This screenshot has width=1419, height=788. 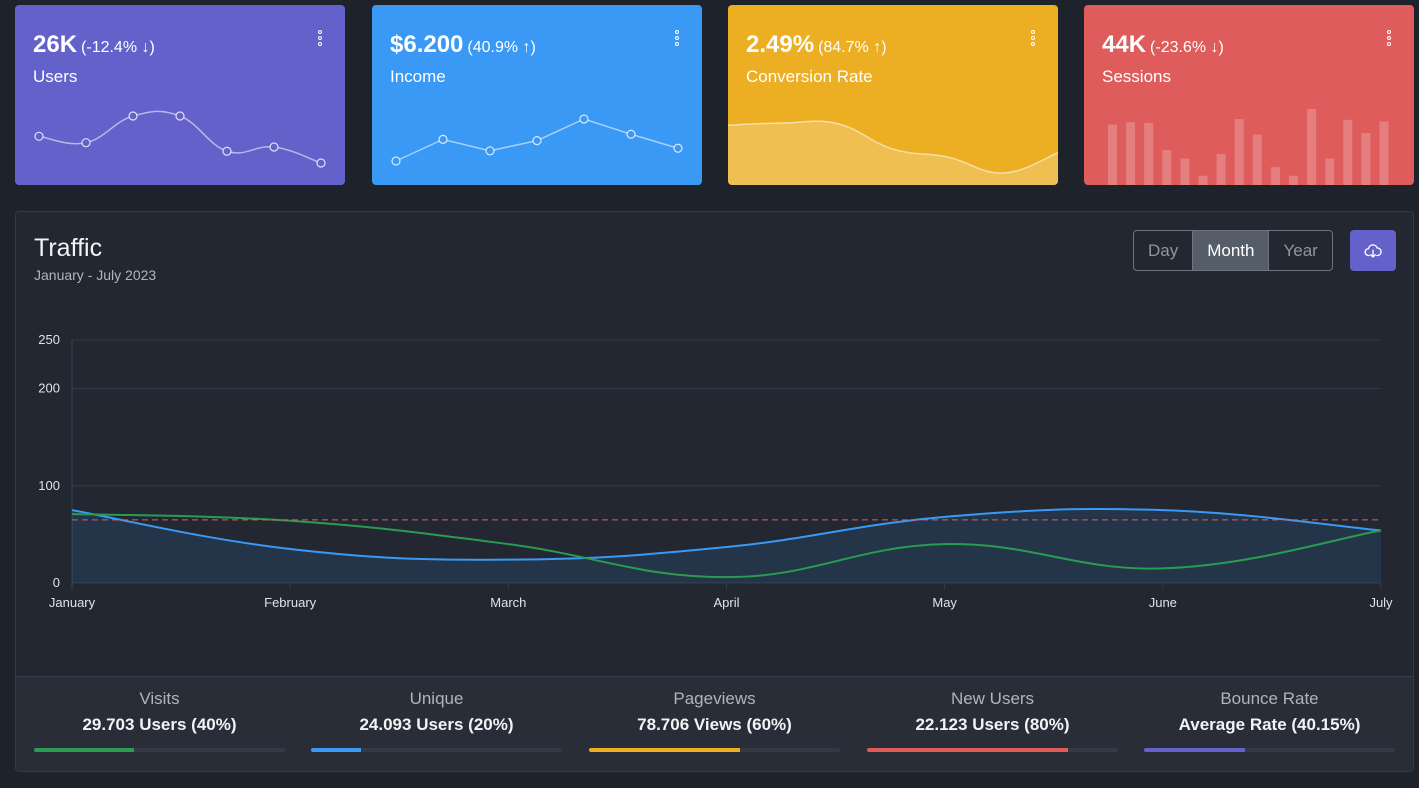 I want to click on income-value: $6.200 (40.9% ↑), so click(x=463, y=44).